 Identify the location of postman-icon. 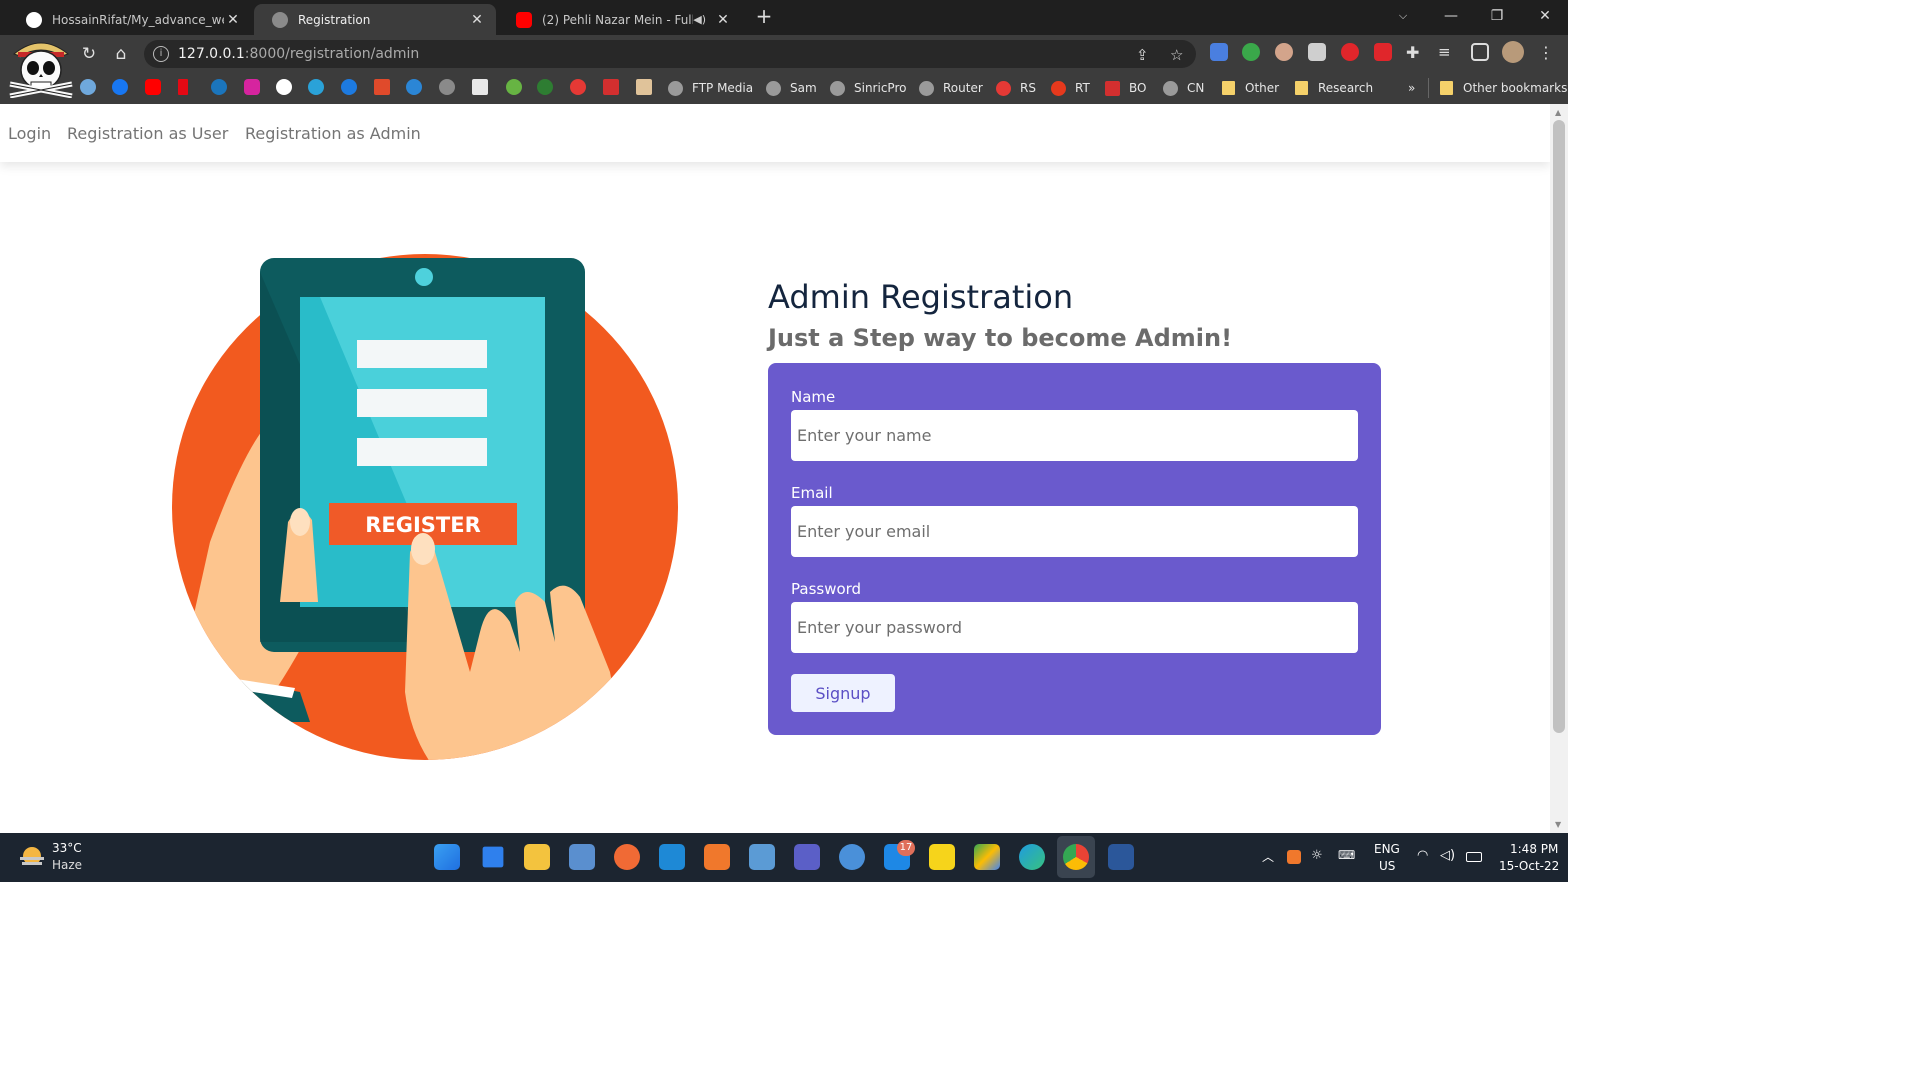
(627, 857).